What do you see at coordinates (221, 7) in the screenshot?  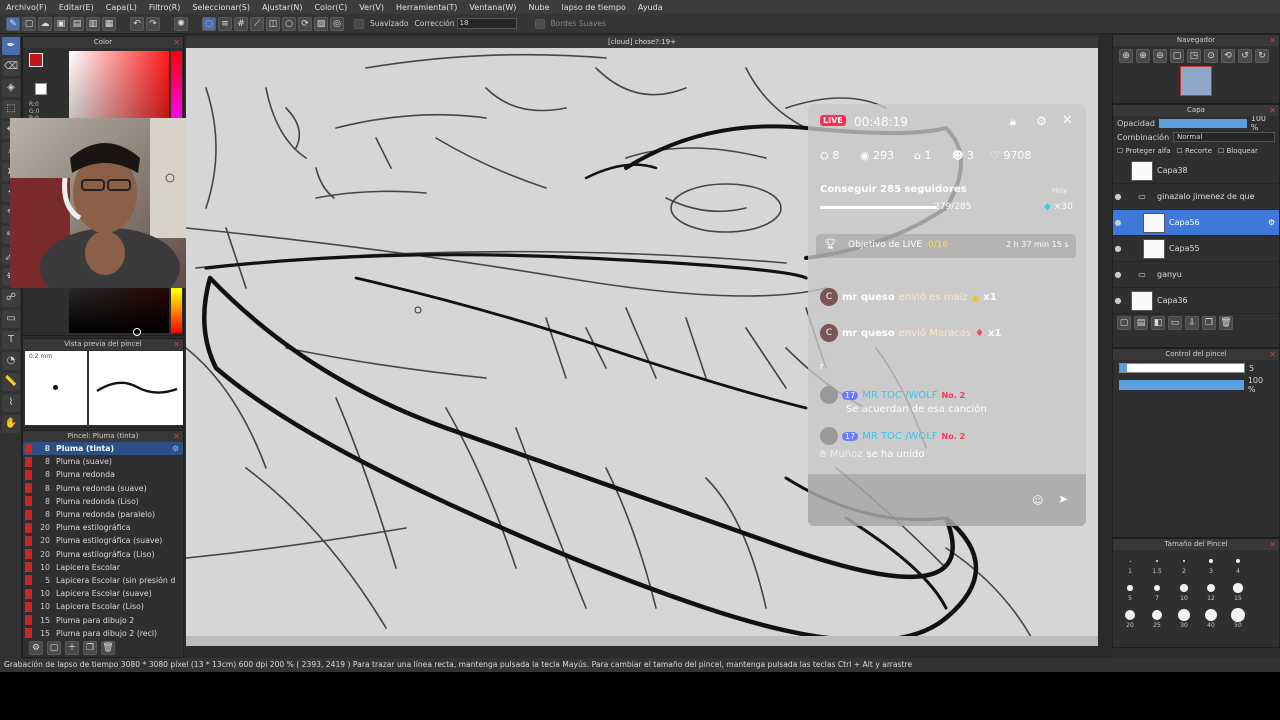 I see `menu-item: Seleccionar(S)` at bounding box center [221, 7].